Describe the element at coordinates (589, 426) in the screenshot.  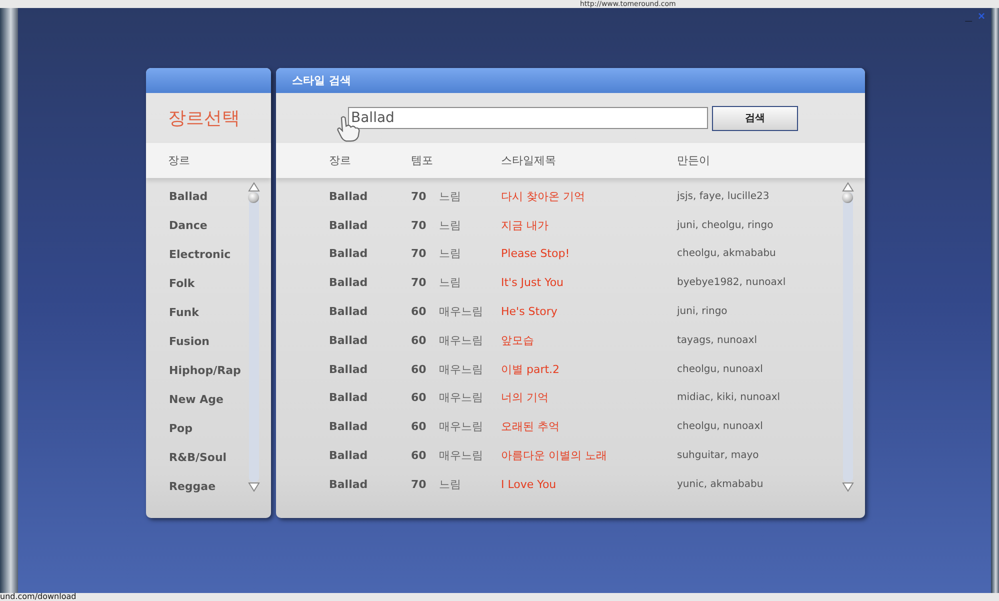
I see `style-link: 오래된 추억` at that location.